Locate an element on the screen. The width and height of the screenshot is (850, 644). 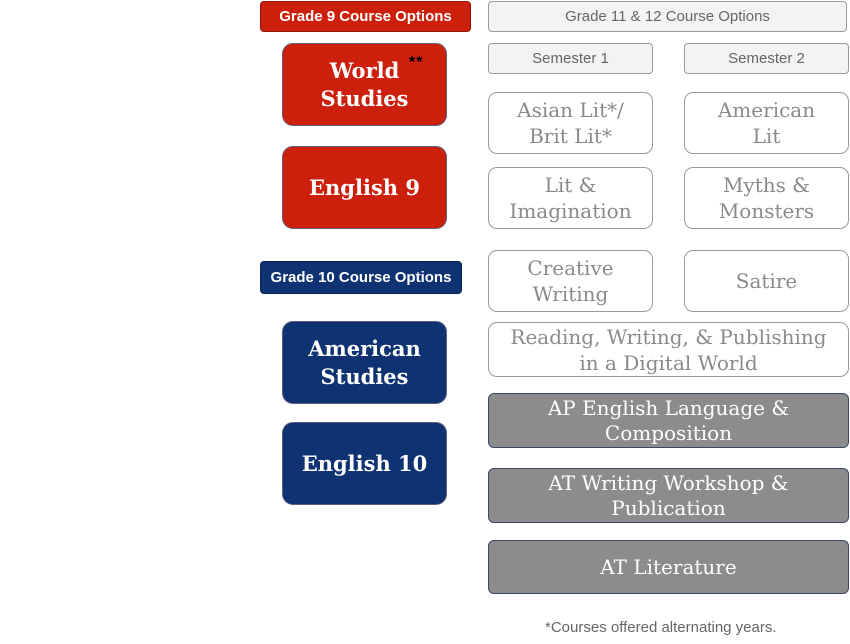
world-studies-asterisks: ** is located at coordinates (416, 62).